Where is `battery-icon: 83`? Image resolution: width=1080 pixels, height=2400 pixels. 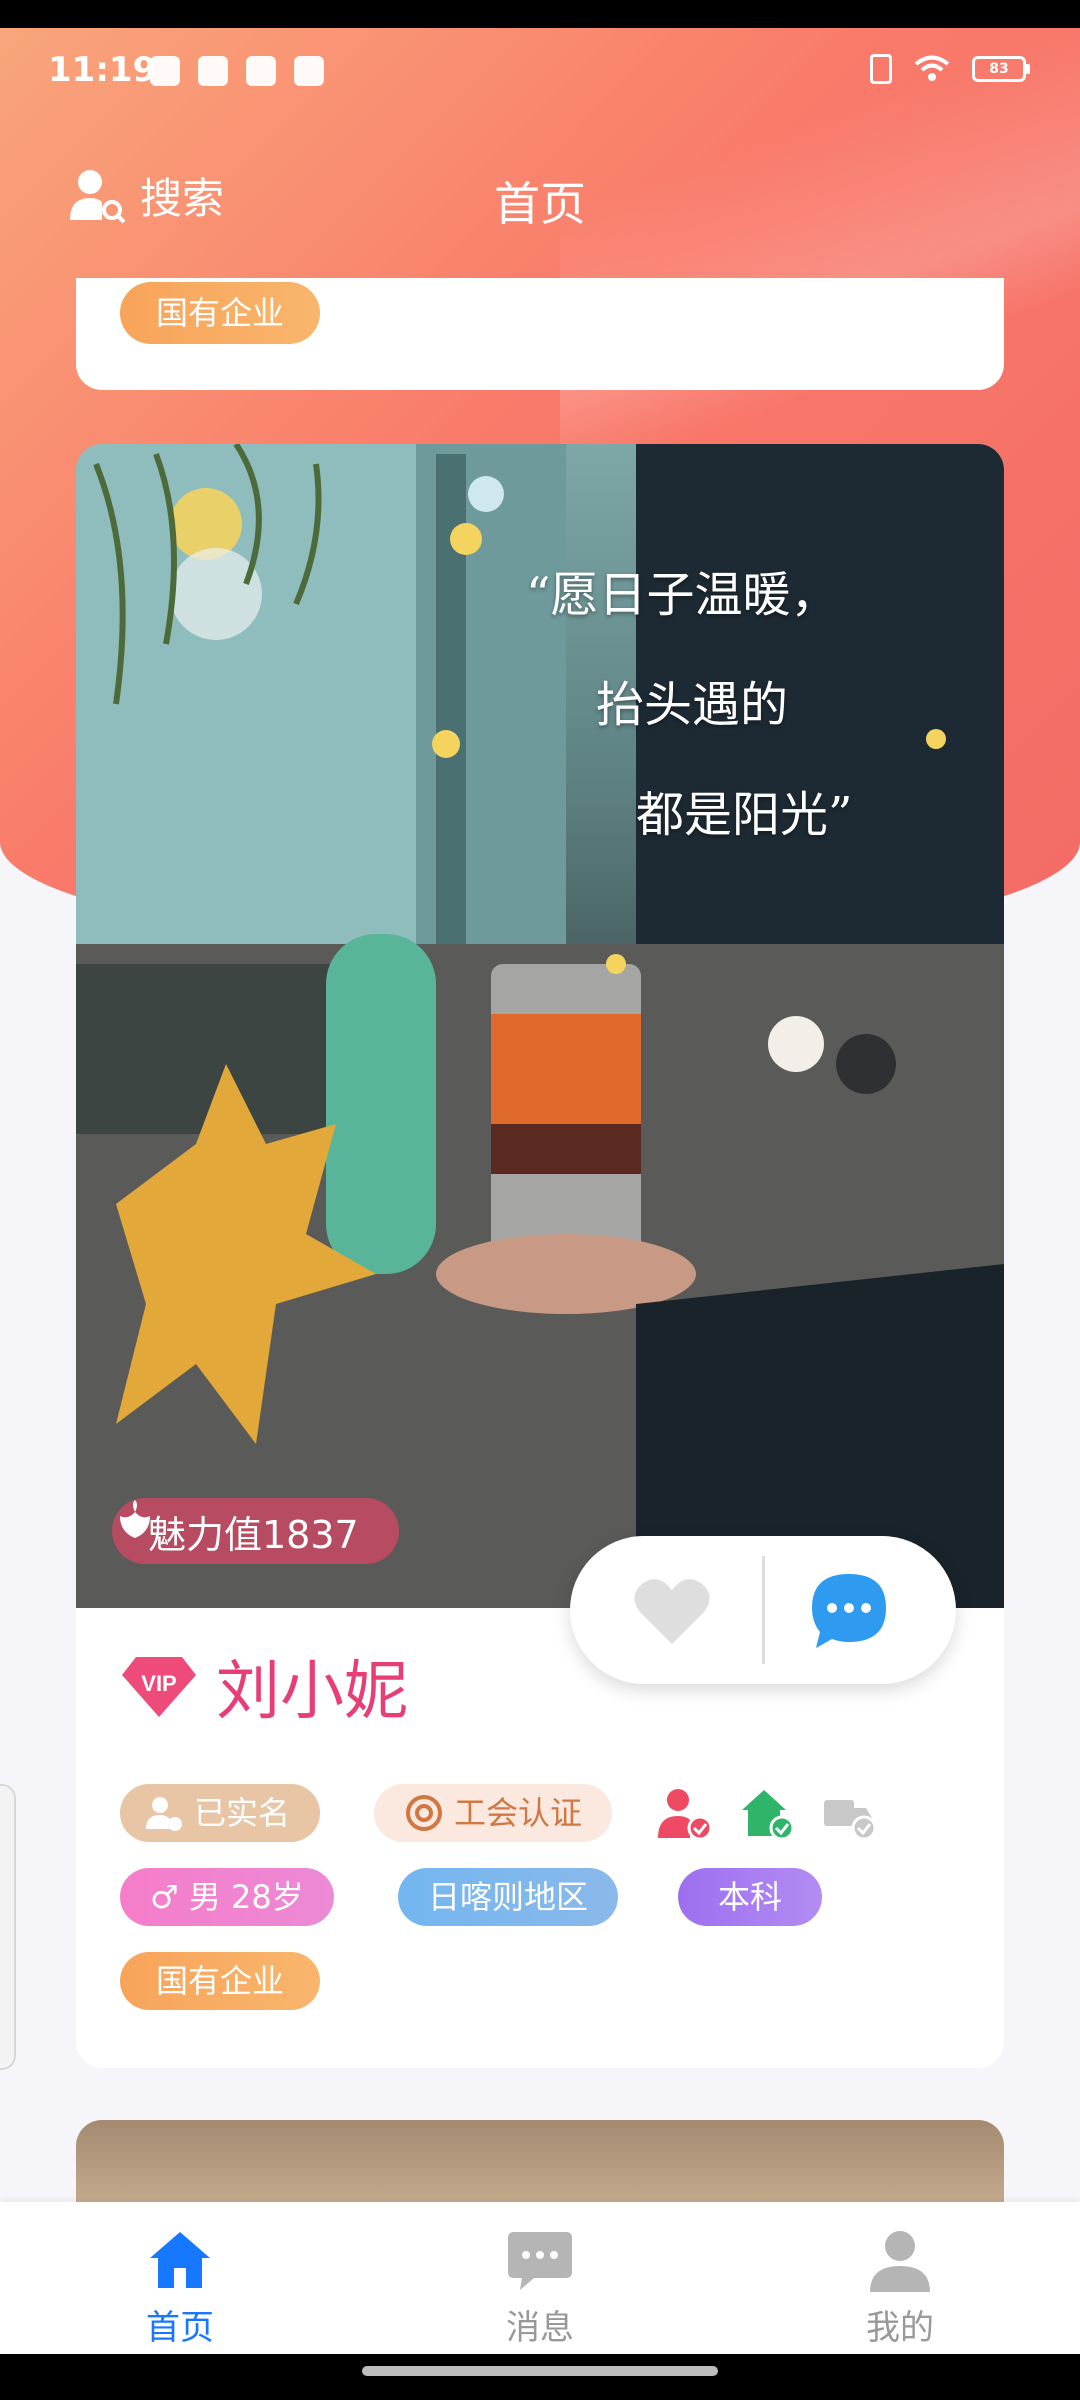 battery-icon: 83 is located at coordinates (1001, 69).